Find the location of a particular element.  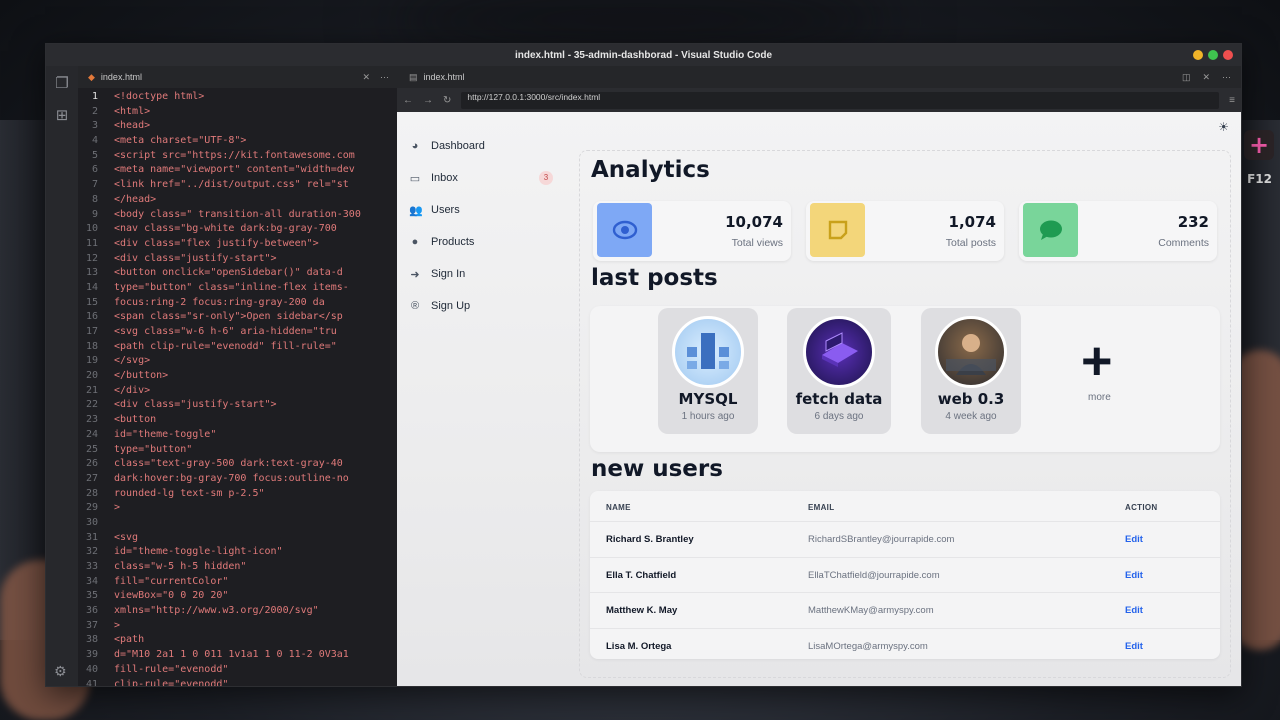

code-line: 38 <path is located at coordinates (237, 640).